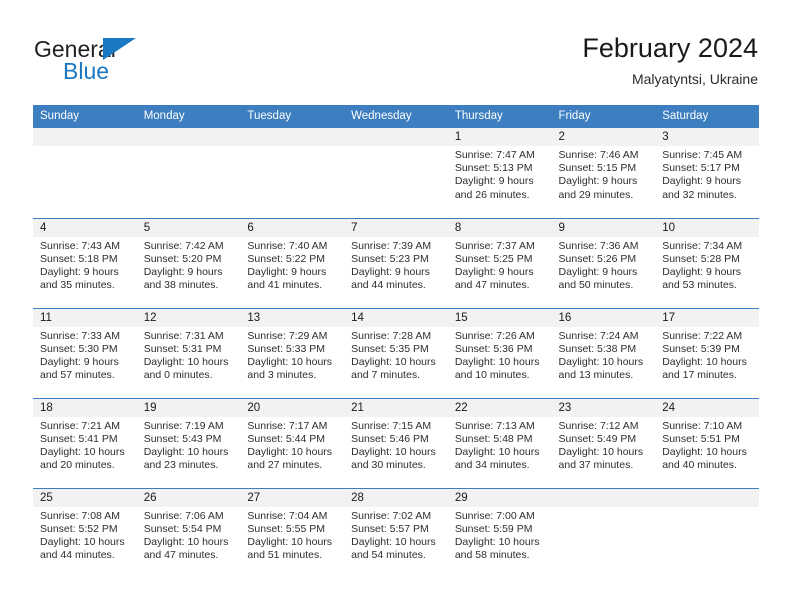 Image resolution: width=792 pixels, height=612 pixels. Describe the element at coordinates (499, 116) in the screenshot. I see `weekday-header-thursday: Thursday` at that location.